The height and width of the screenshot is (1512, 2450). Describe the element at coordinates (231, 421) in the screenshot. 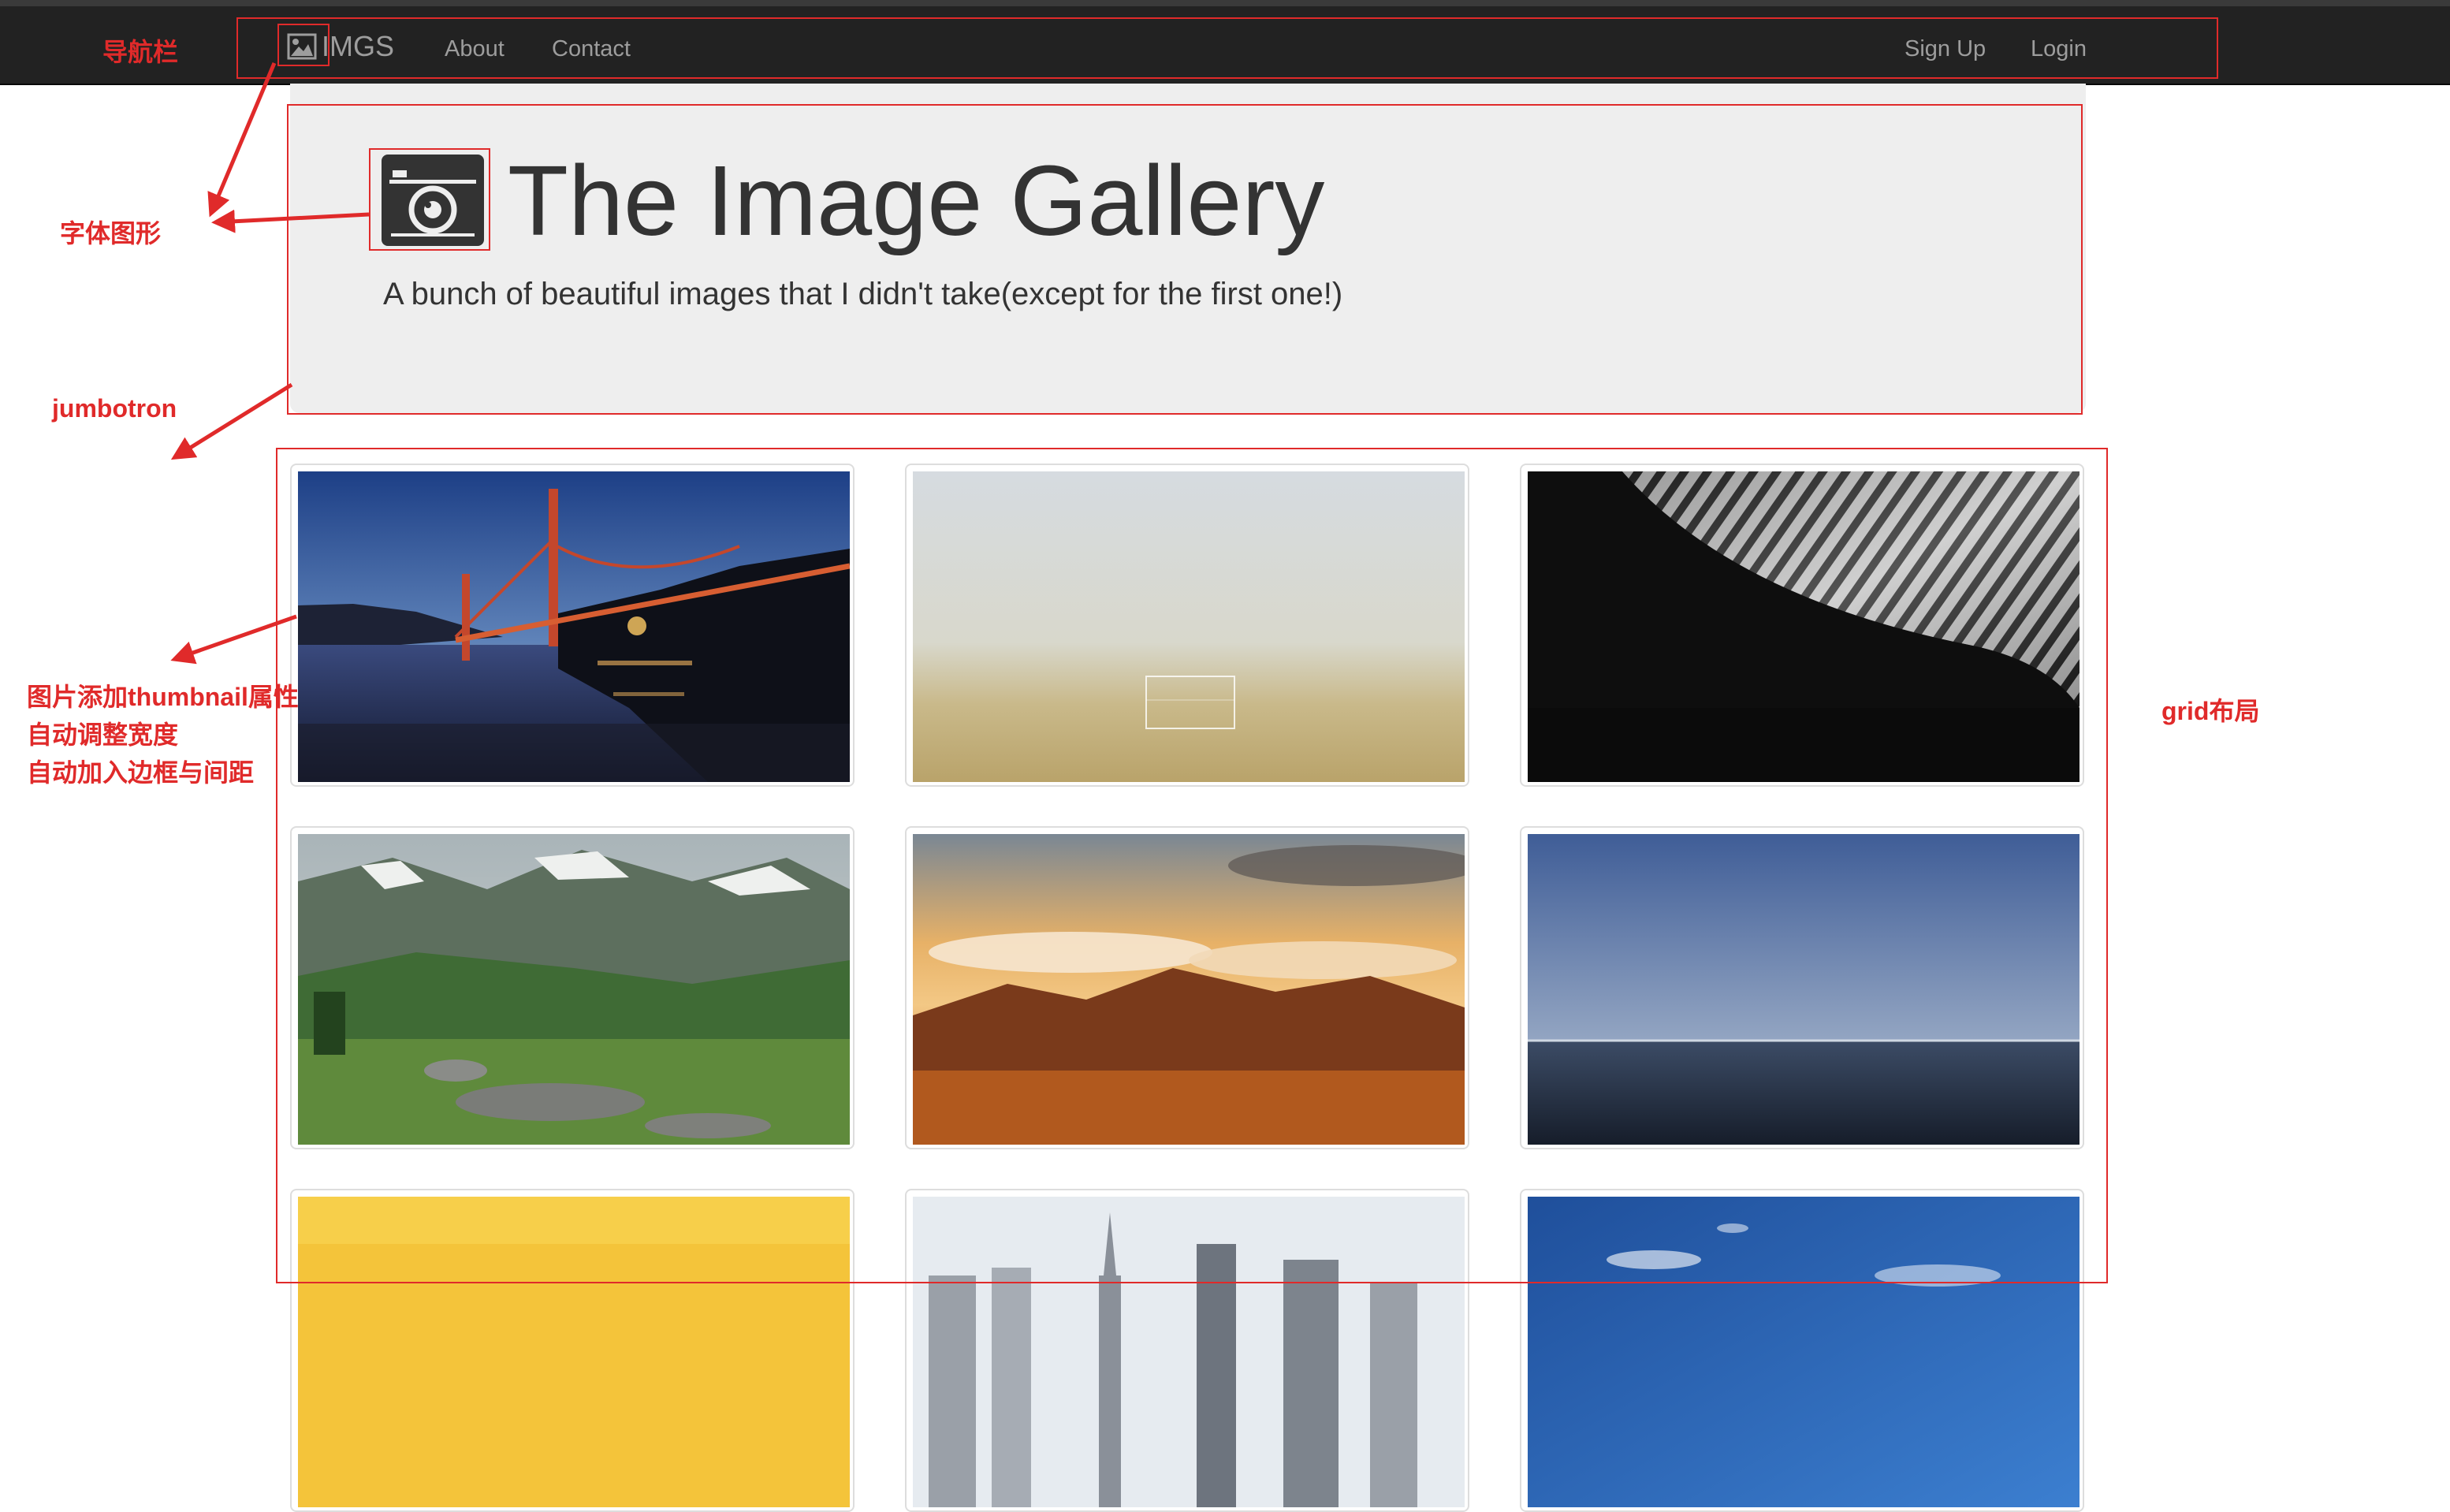

I see `arrow-to-jumbotron` at that location.